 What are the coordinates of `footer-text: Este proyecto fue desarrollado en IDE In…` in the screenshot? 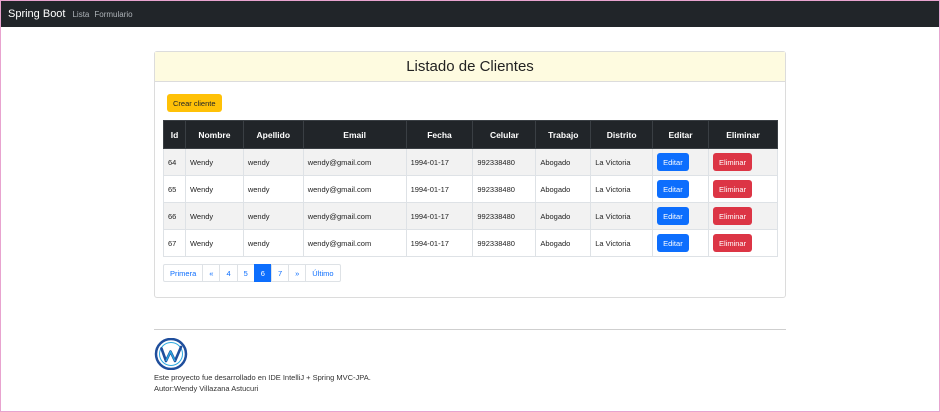 It's located at (262, 383).